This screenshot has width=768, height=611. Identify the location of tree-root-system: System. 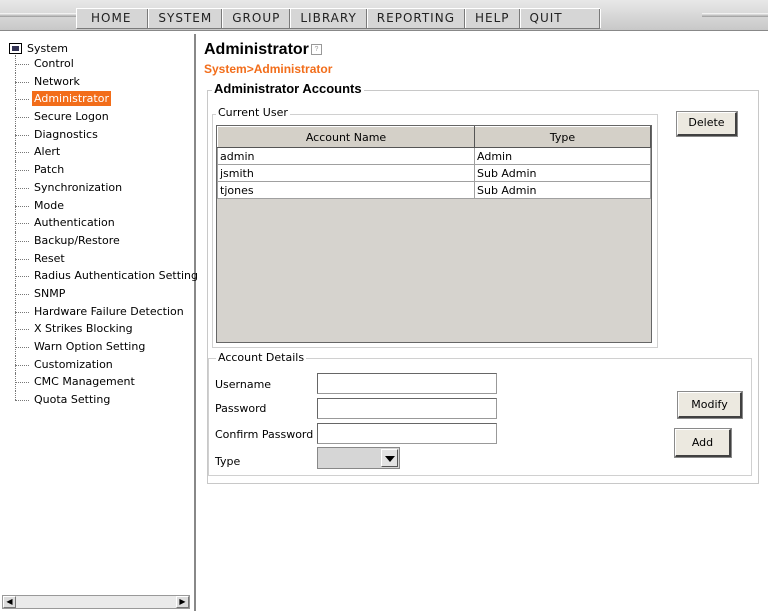
(38, 48).